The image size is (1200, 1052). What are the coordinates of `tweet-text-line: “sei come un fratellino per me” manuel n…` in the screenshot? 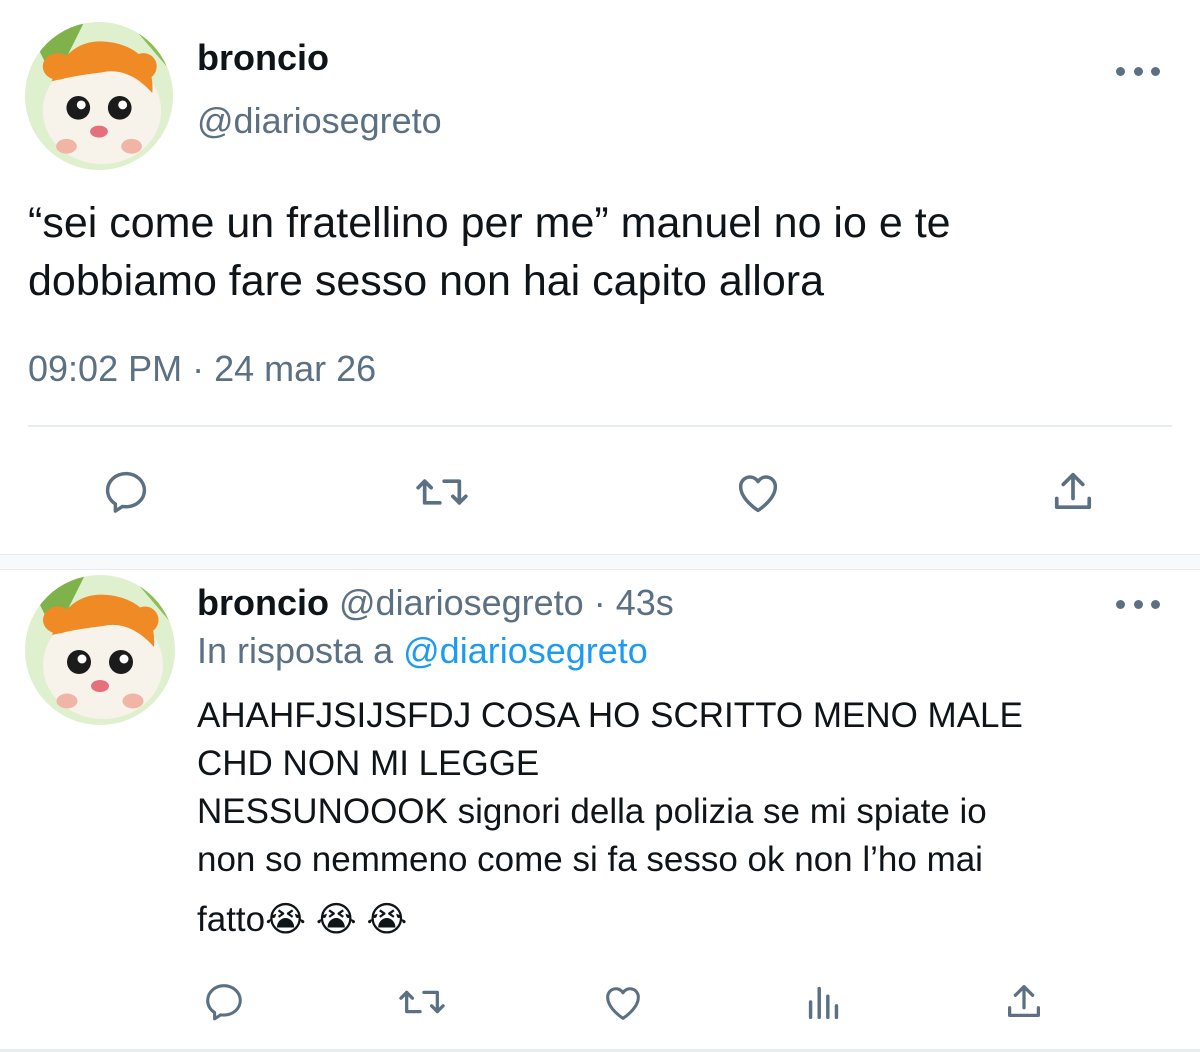 It's located at (489, 223).